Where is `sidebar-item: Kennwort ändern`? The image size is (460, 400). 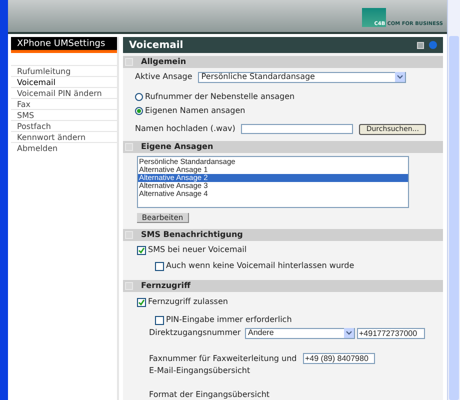 sidebar-item: Kennwort ändern is located at coordinates (64, 136).